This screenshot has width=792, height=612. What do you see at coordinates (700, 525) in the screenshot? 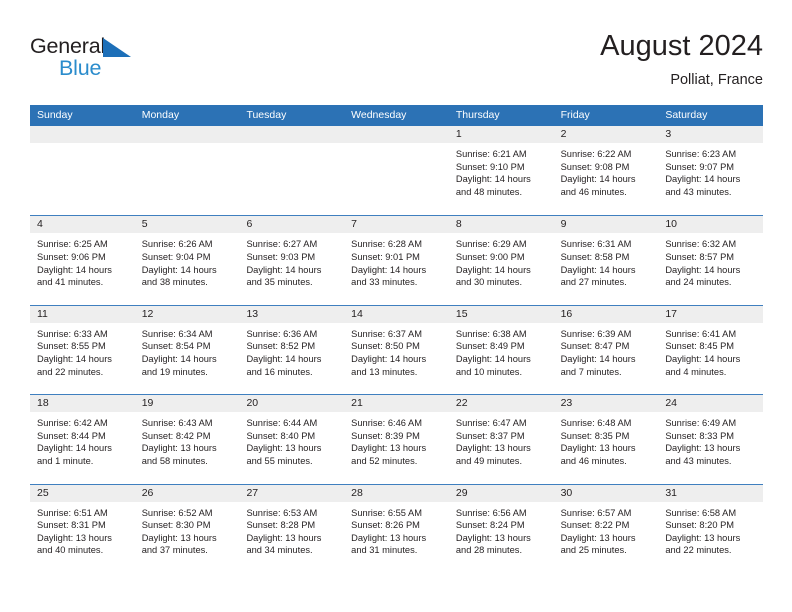
I see `sunset-text: Sunset: 8:20 PM` at bounding box center [700, 525].